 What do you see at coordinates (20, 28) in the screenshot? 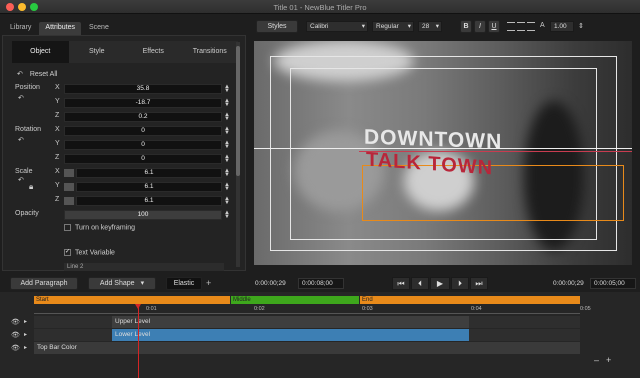
I see `tab-library: Library` at bounding box center [20, 28].